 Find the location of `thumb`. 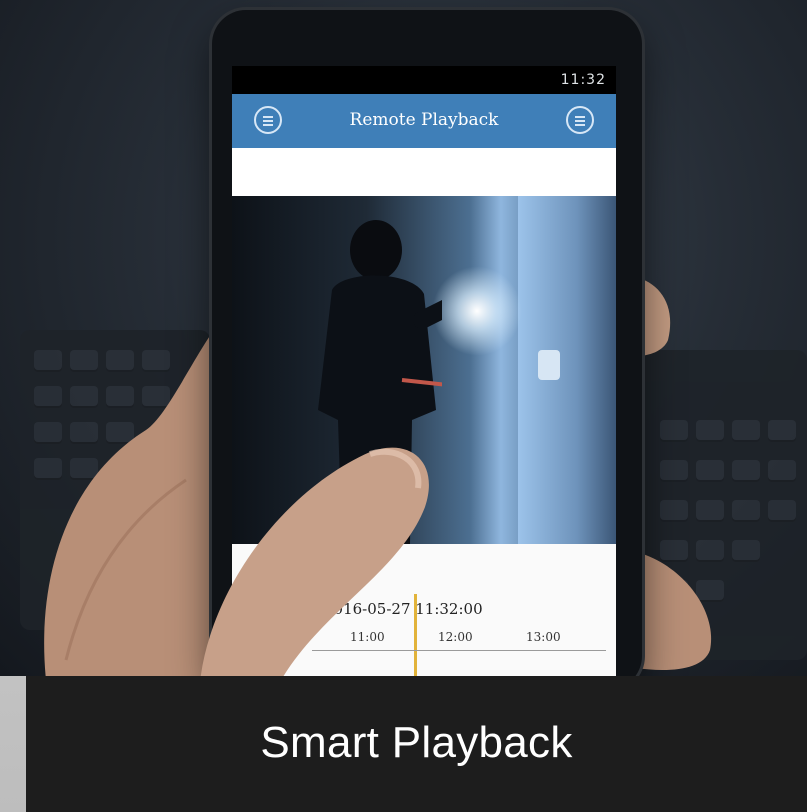

thumb is located at coordinates (314, 561).